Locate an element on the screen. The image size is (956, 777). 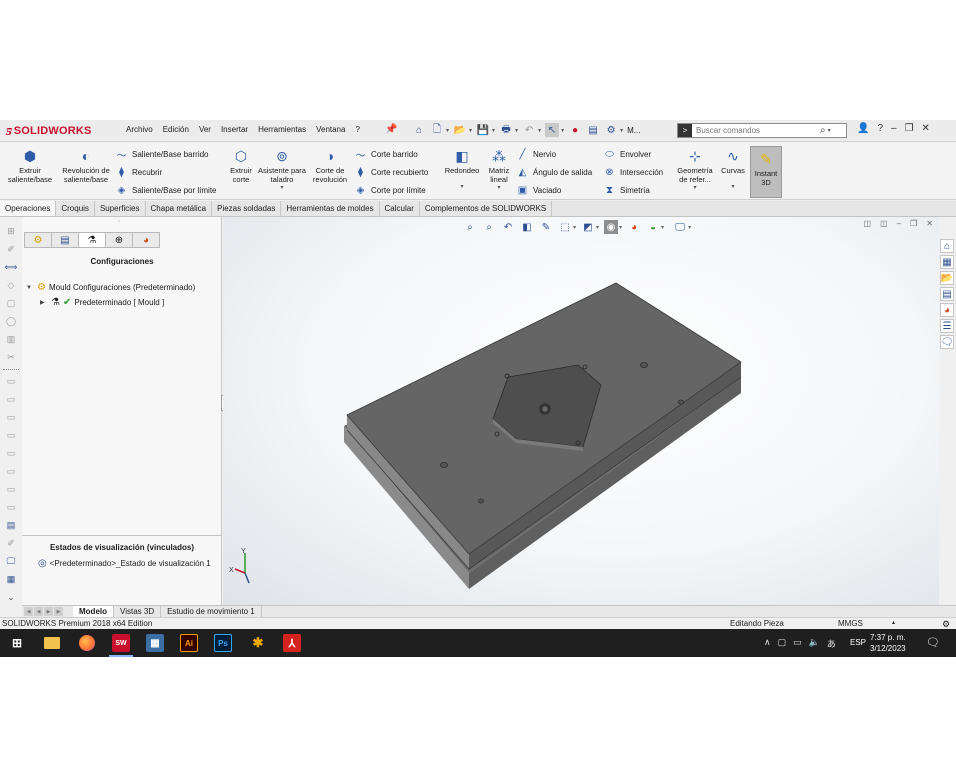
open-folder-icon: 📂 is located at coordinates (460, 130).